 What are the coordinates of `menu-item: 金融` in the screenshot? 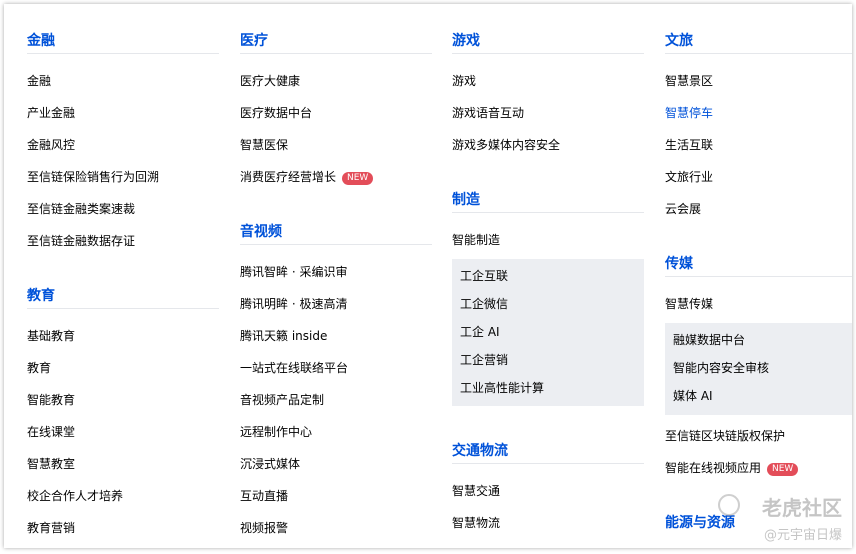 It's located at (39, 81).